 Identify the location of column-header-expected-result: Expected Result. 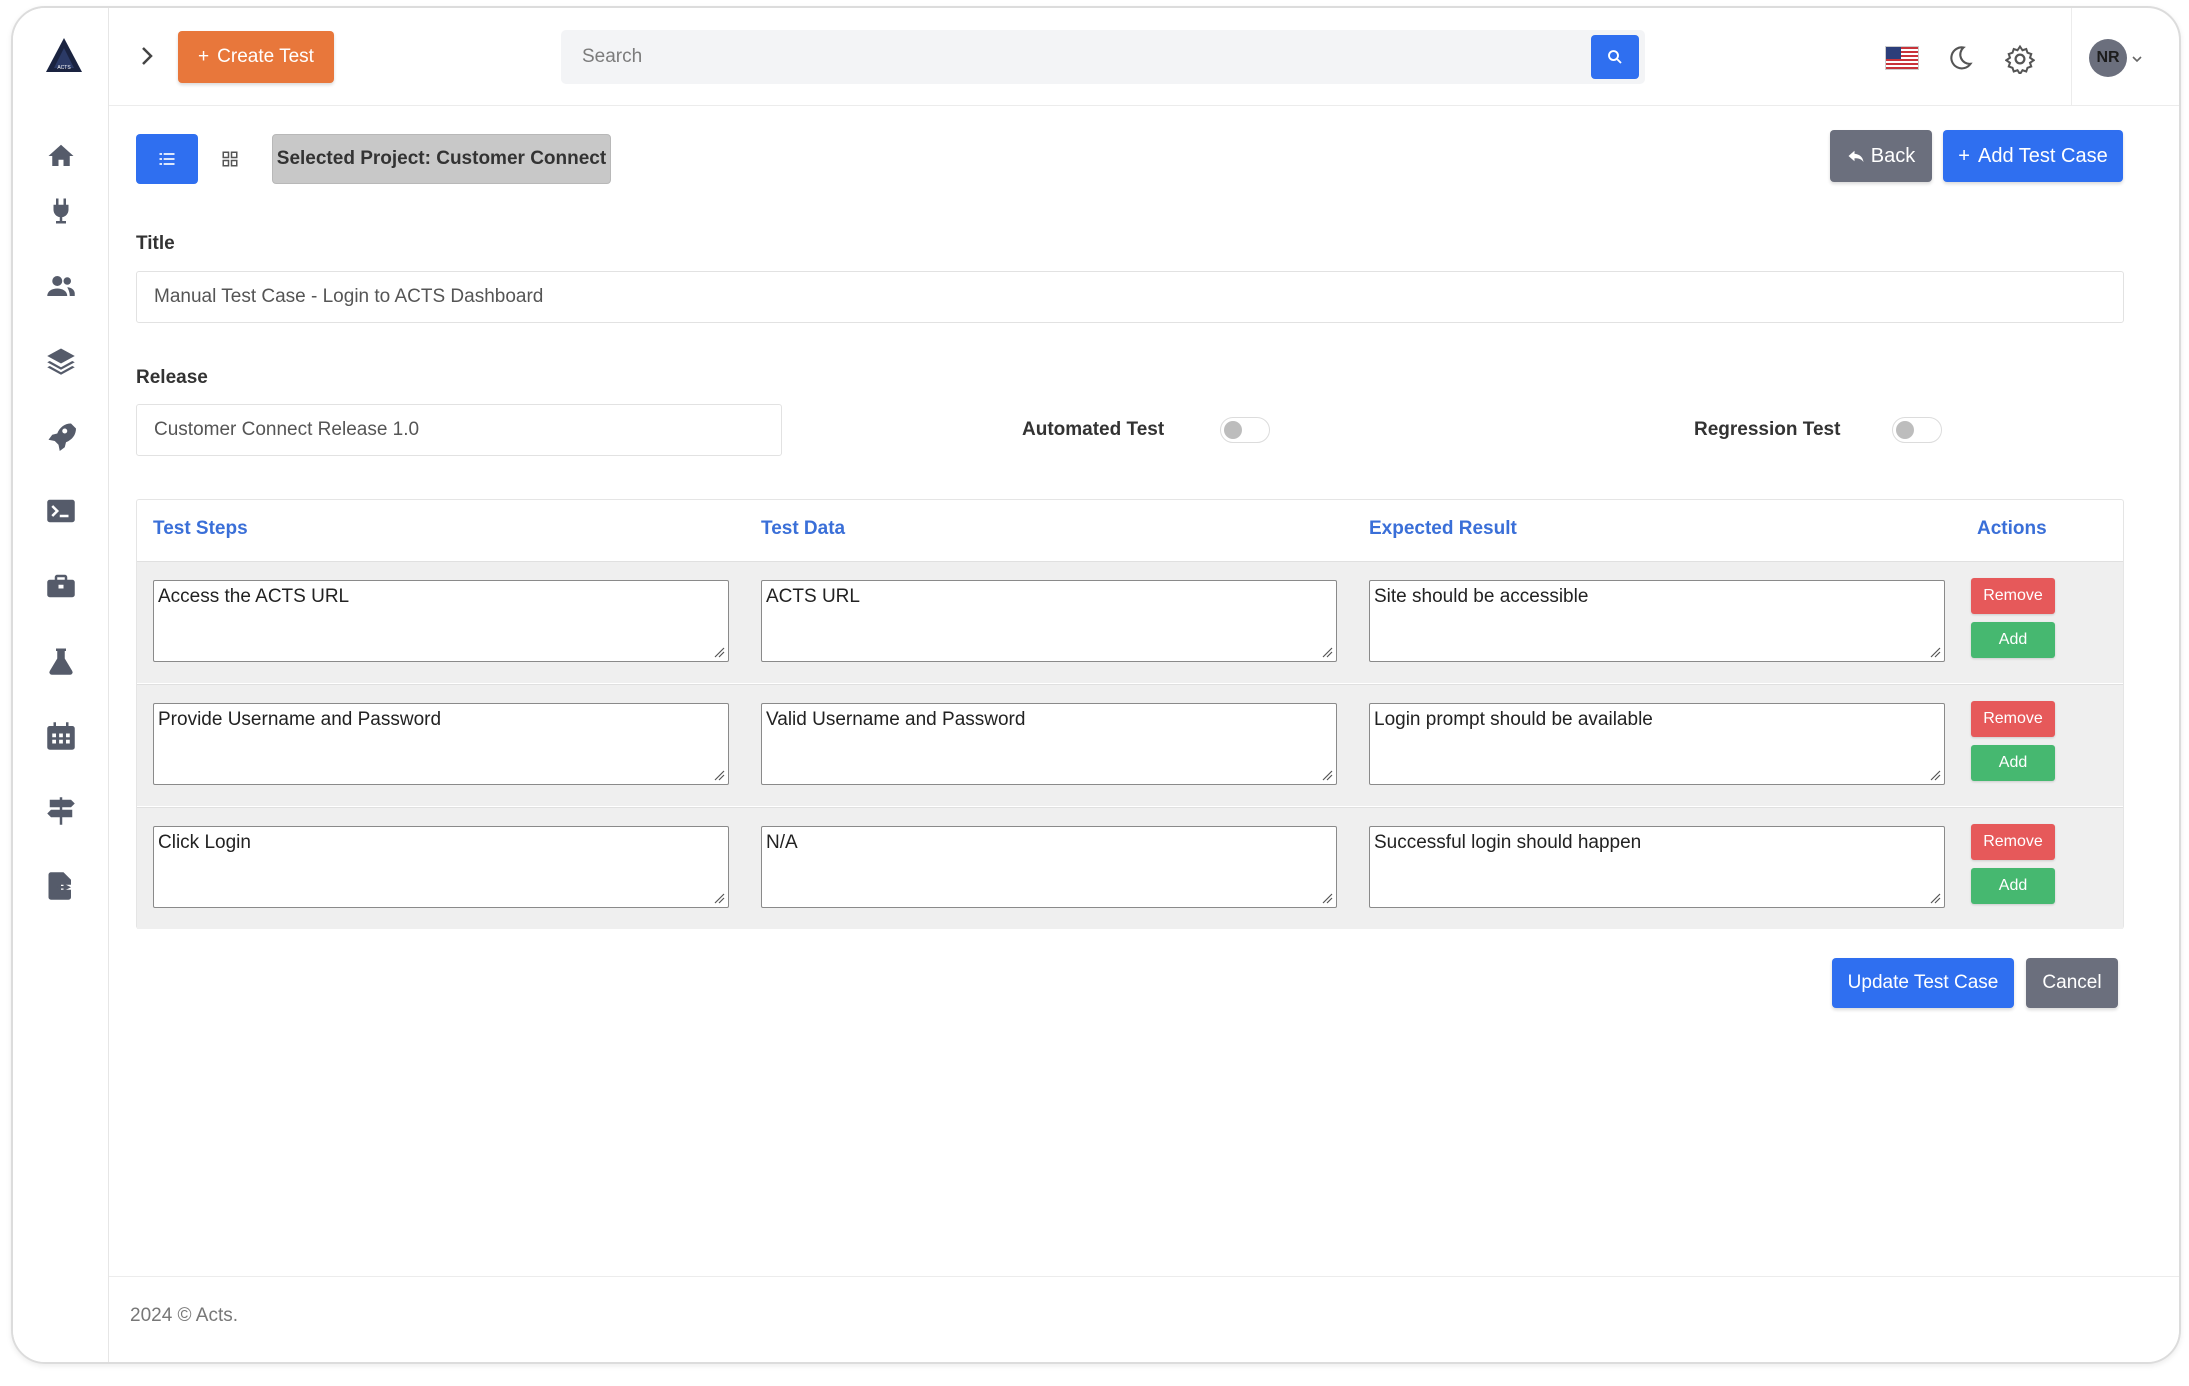
(1443, 528).